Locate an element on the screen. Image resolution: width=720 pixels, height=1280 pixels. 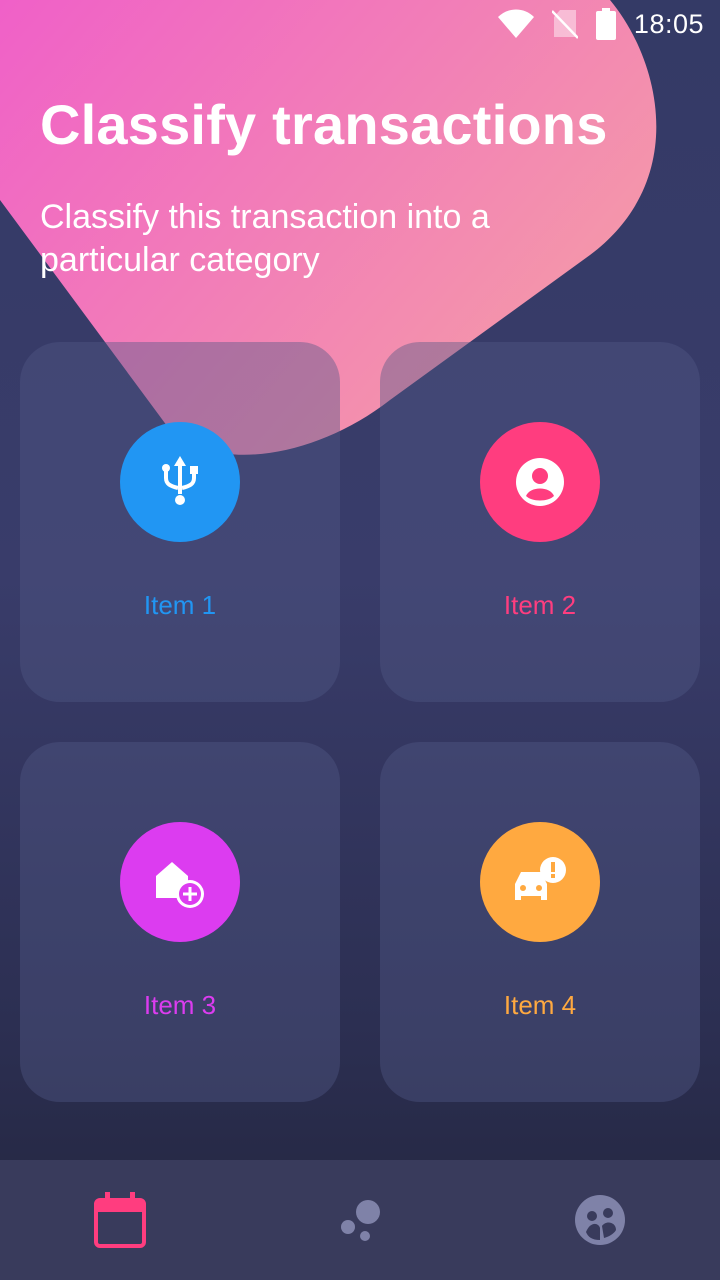
bubbles-icon is located at coordinates (360, 1220).